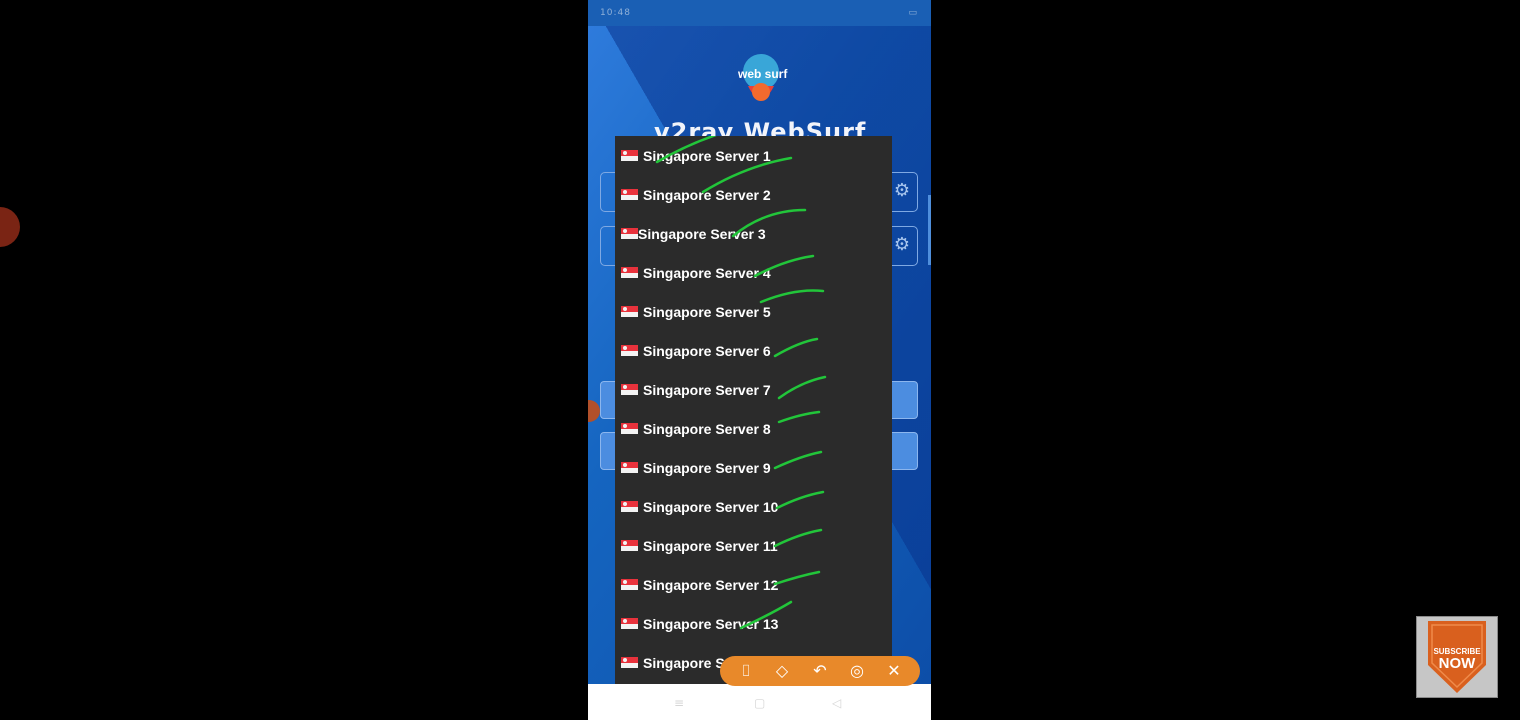 The height and width of the screenshot is (720, 1520). Describe the element at coordinates (912, 13) in the screenshot. I see `battery-icon: ▭` at that location.